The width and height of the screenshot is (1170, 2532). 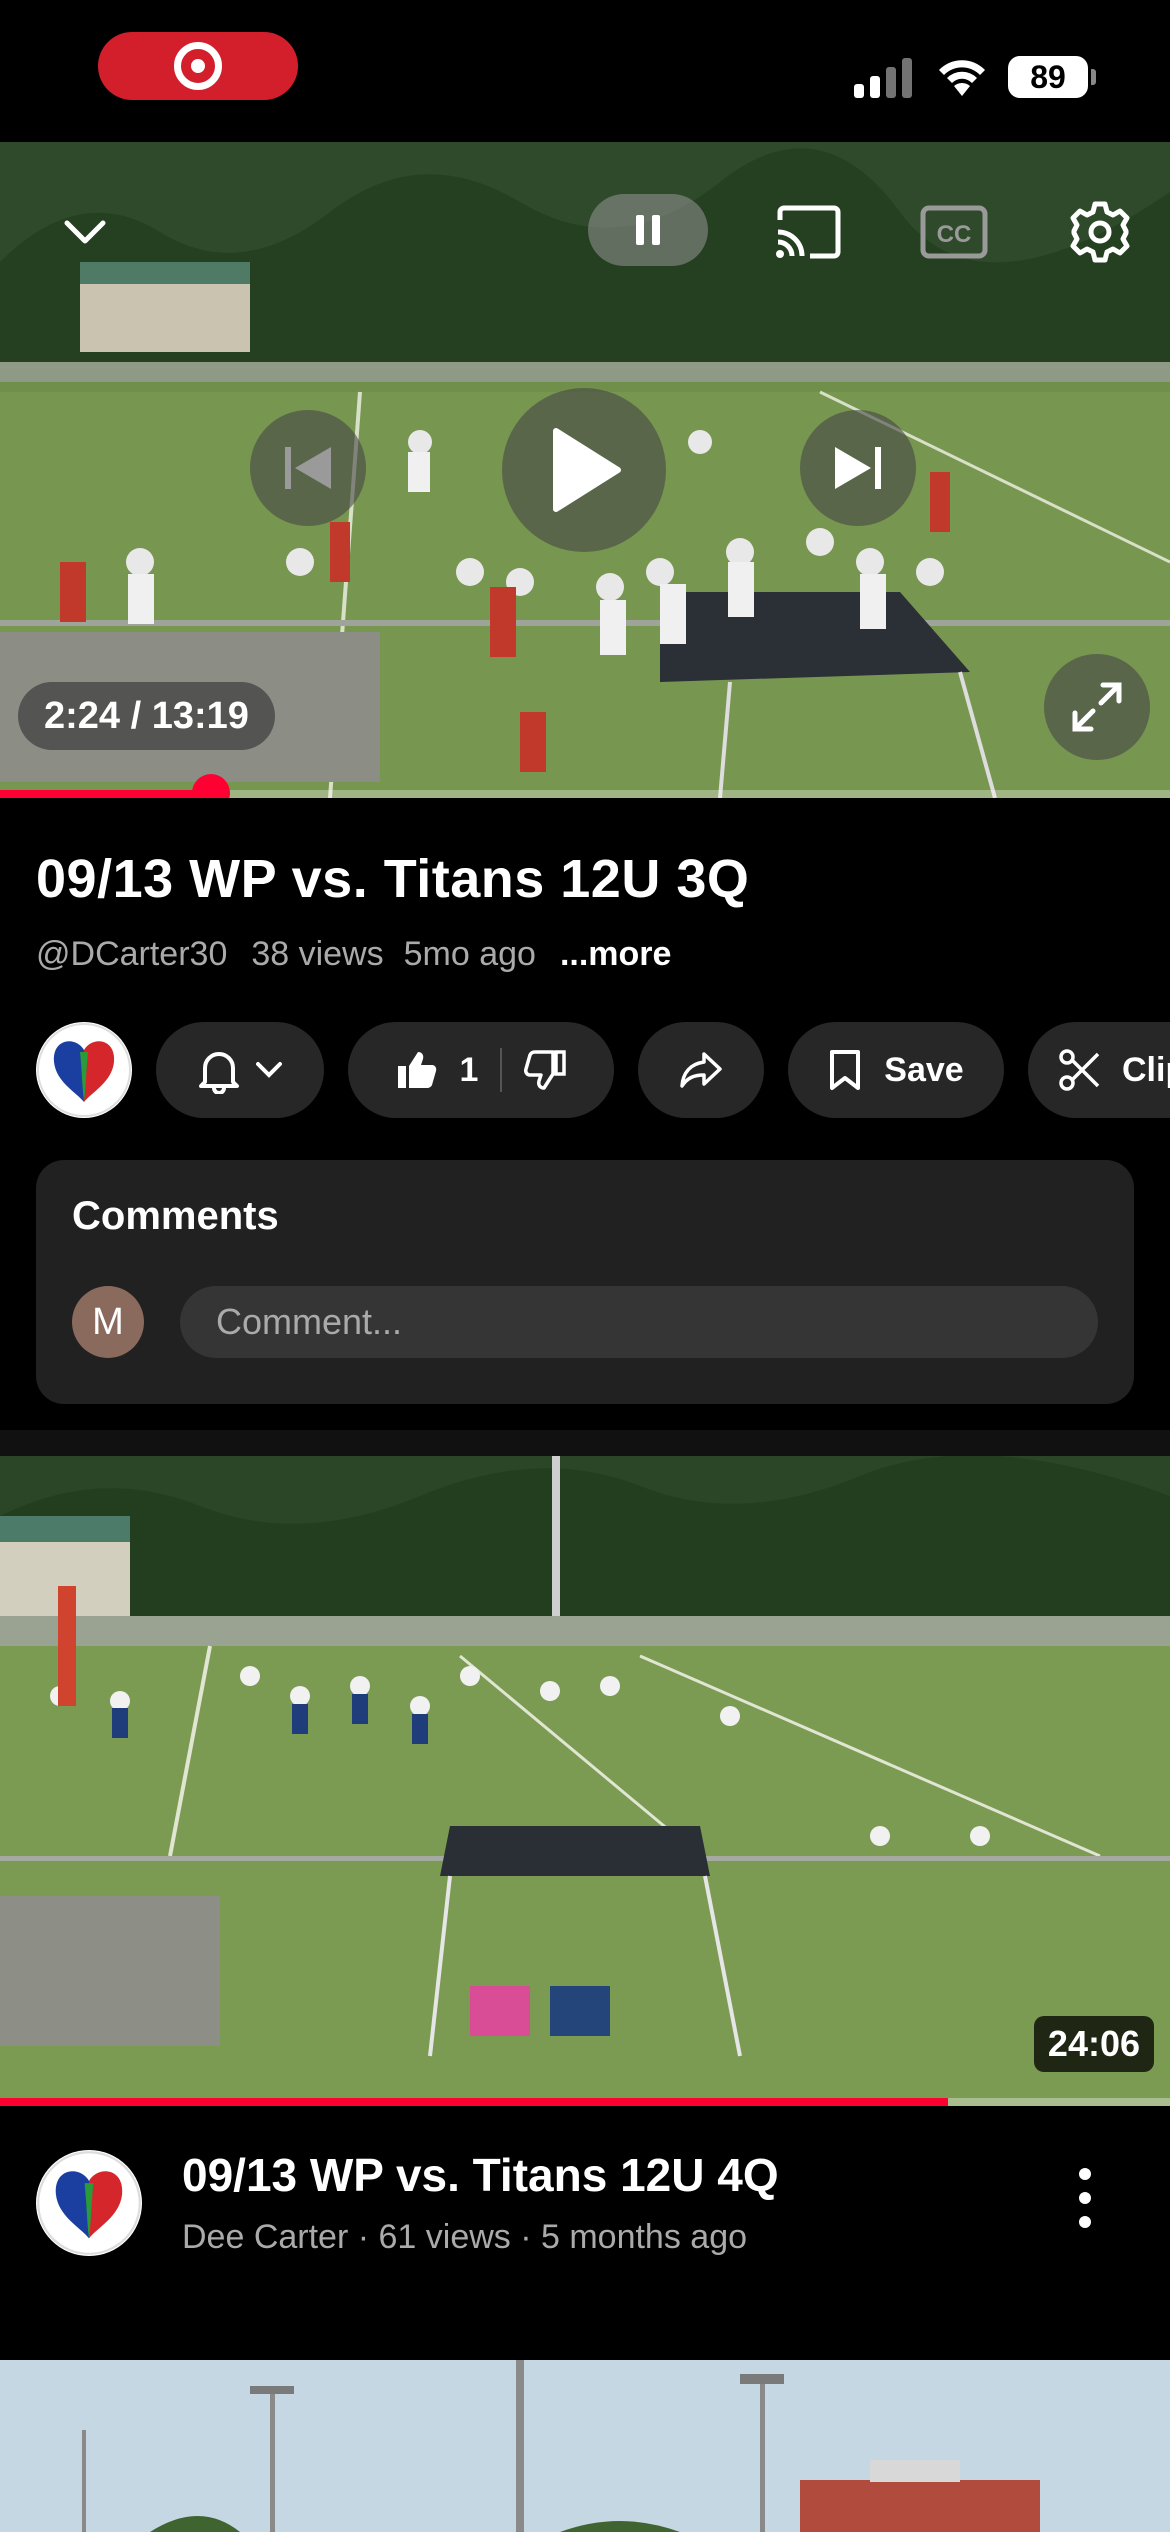 What do you see at coordinates (416, 1070) in the screenshot?
I see `thumbs-up-icon` at bounding box center [416, 1070].